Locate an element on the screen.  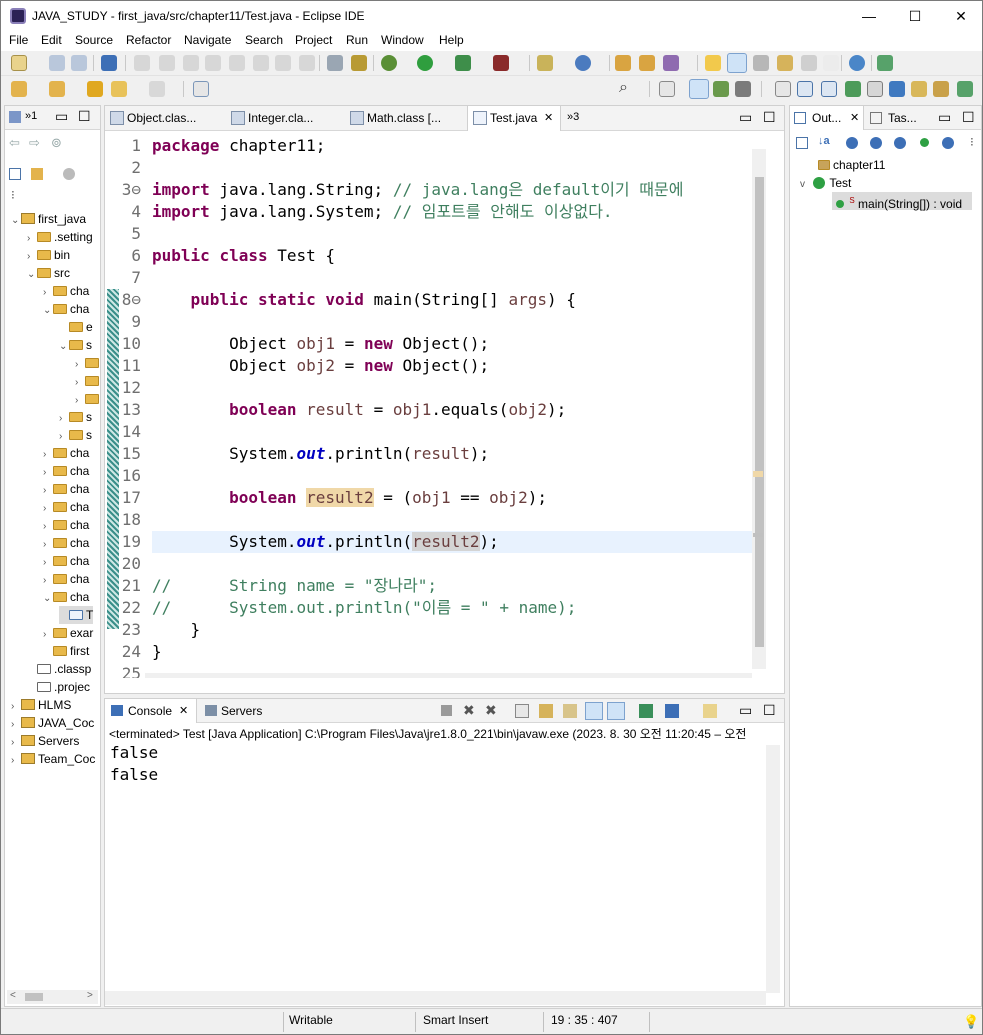
code-line: 24} is located at coordinates (428, 652).